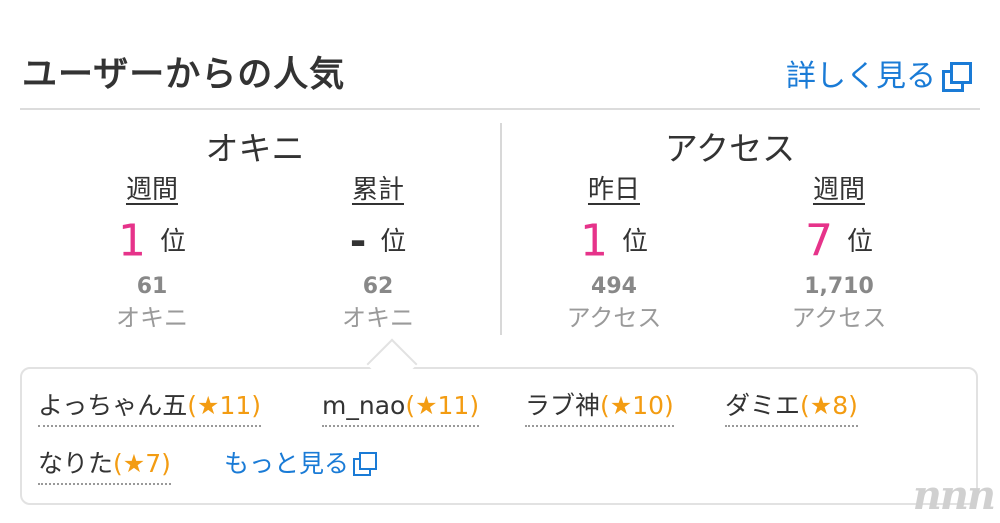 The width and height of the screenshot is (1000, 523). Describe the element at coordinates (839, 318) in the screenshot. I see `access-weekly-sub: アクセス` at that location.